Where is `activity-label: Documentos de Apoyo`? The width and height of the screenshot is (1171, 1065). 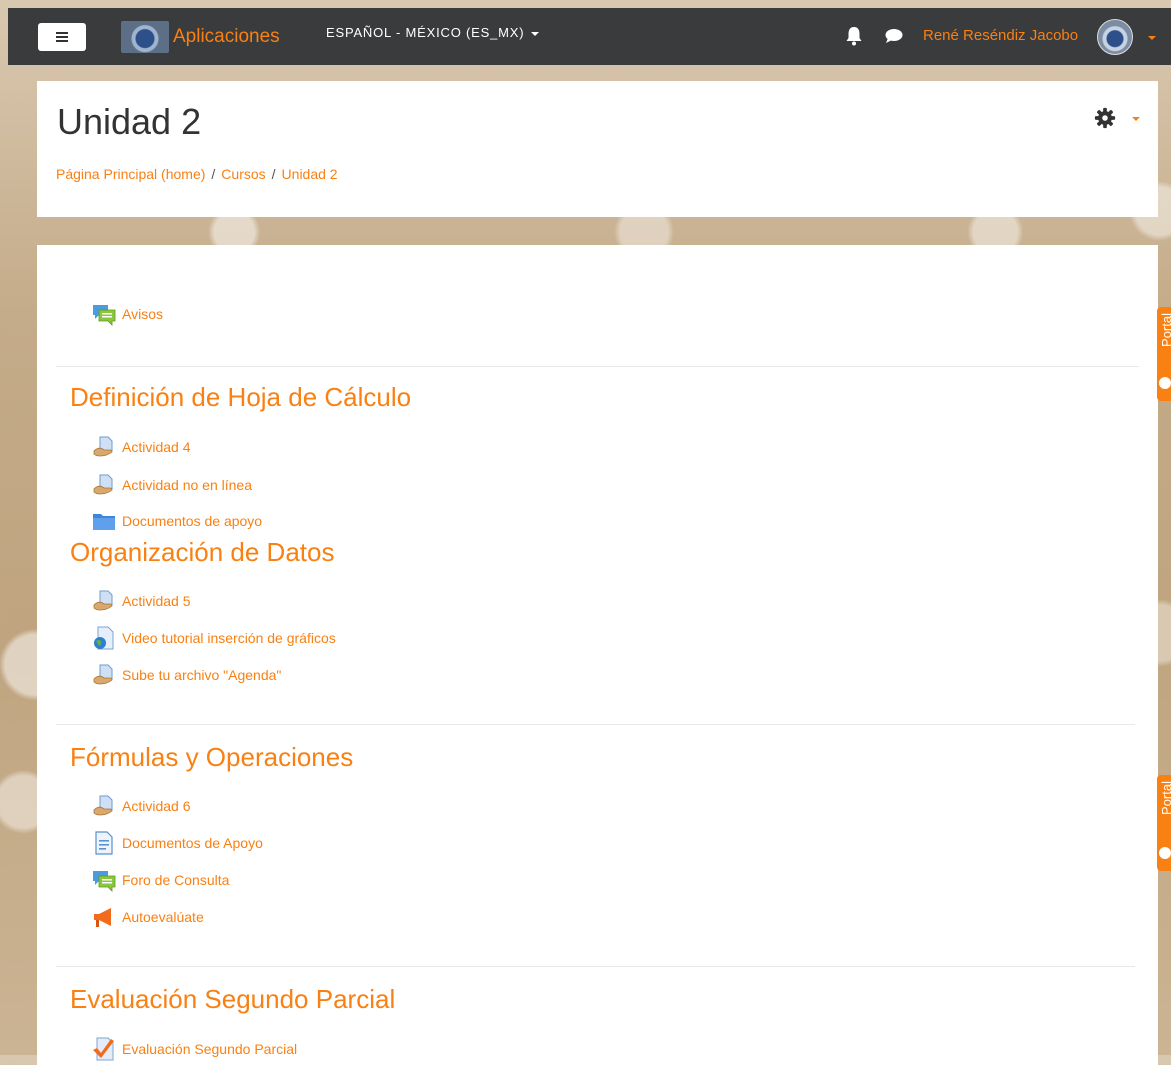 activity-label: Documentos de Apoyo is located at coordinates (192, 843).